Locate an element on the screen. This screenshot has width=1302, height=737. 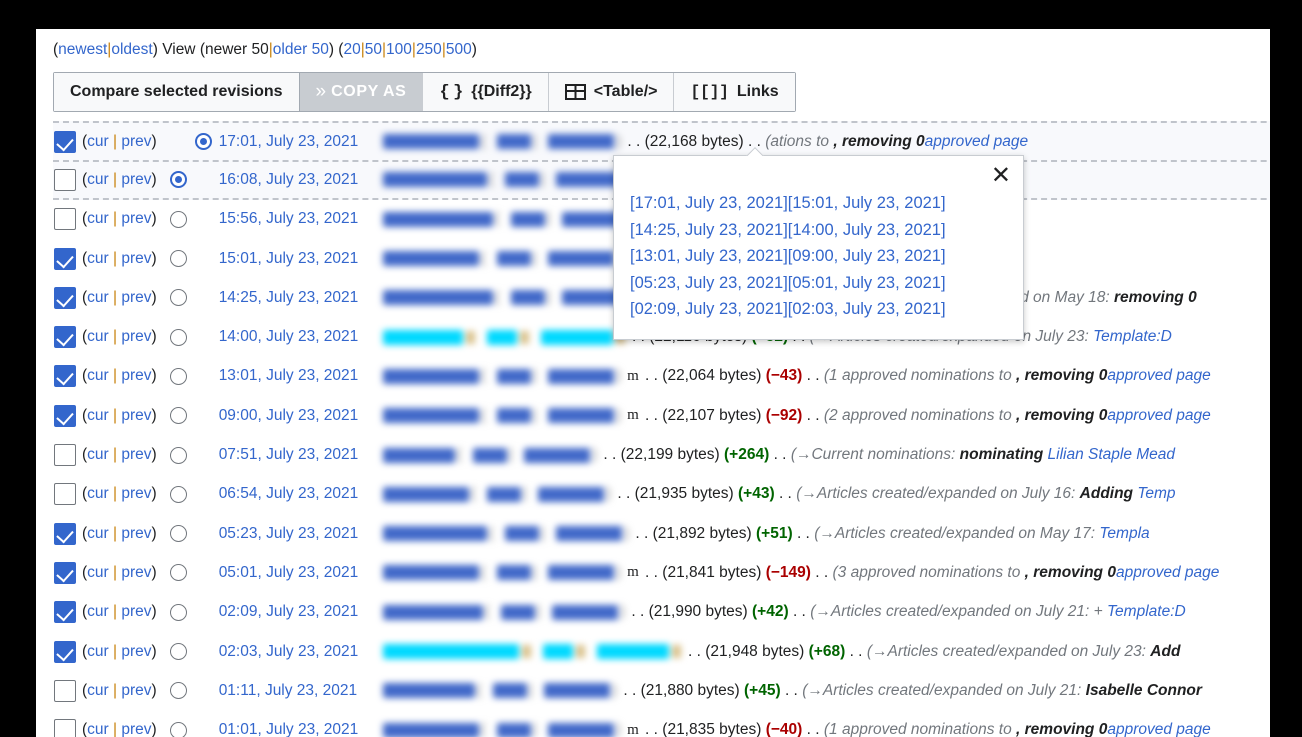
compare-selected-revisions-button: Compare selected revisions is located at coordinates (177, 92).